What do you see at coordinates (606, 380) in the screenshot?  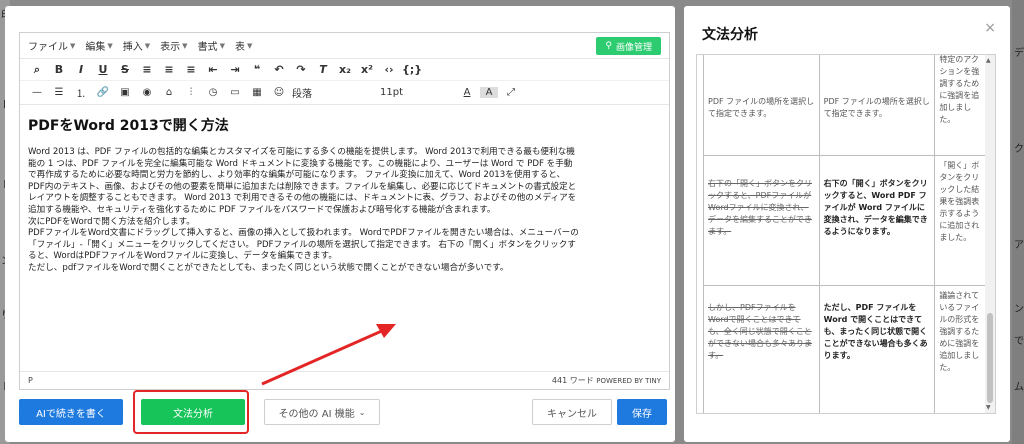 I see `status-right: 441 ワード POWERED BY TINY` at bounding box center [606, 380].